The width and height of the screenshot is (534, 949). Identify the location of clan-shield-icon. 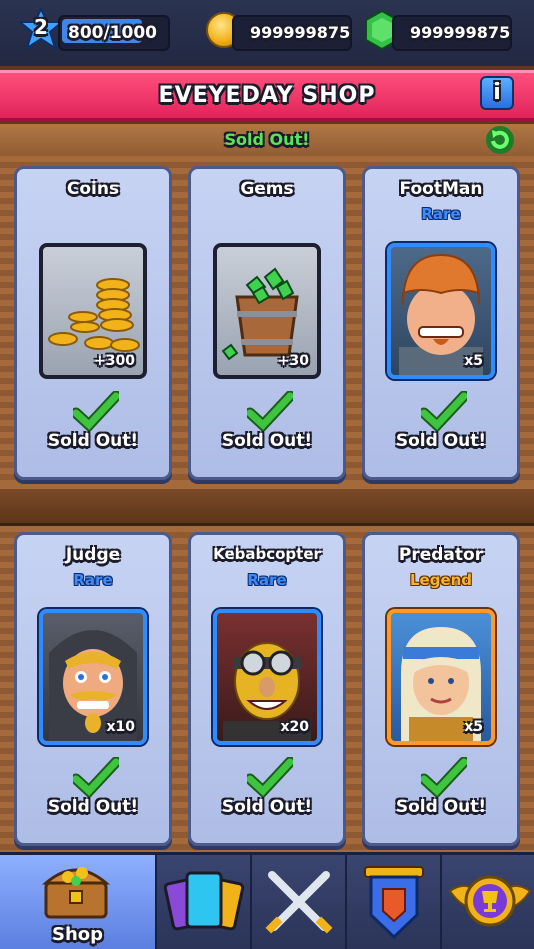
(394, 903).